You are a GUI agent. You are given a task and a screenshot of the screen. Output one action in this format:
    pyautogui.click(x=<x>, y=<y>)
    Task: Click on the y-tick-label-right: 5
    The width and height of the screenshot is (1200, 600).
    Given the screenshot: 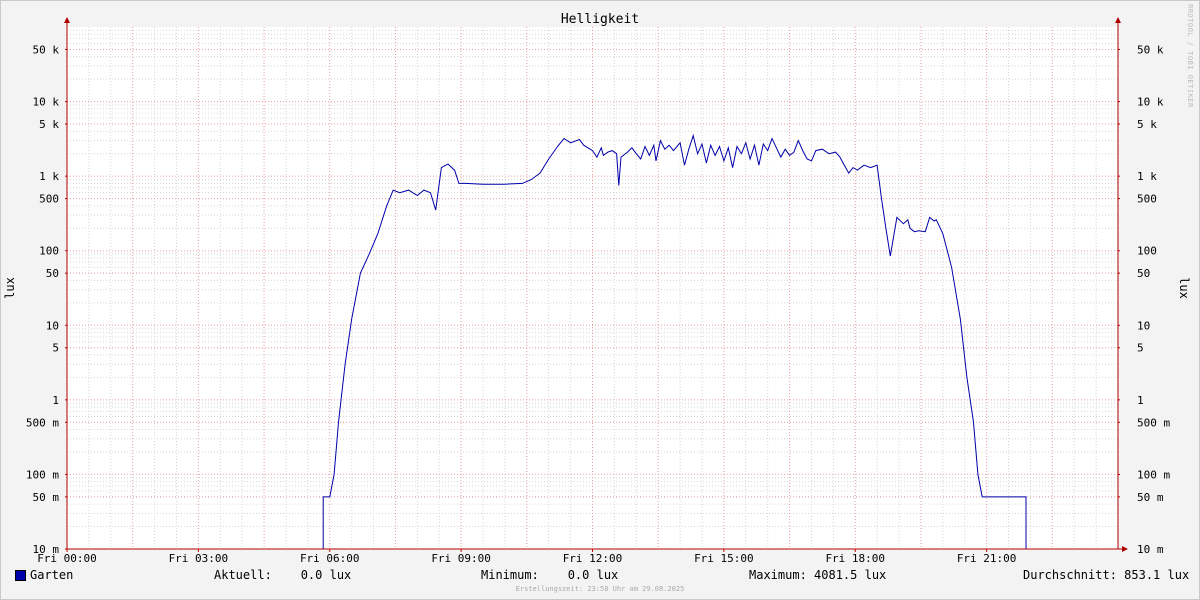 What is the action you would take?
    pyautogui.click(x=1140, y=348)
    